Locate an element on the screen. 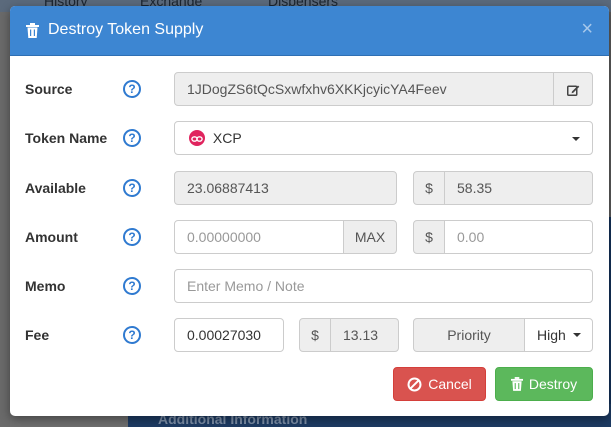  token-name-row: Token Name ? XCP is located at coordinates (309, 138).